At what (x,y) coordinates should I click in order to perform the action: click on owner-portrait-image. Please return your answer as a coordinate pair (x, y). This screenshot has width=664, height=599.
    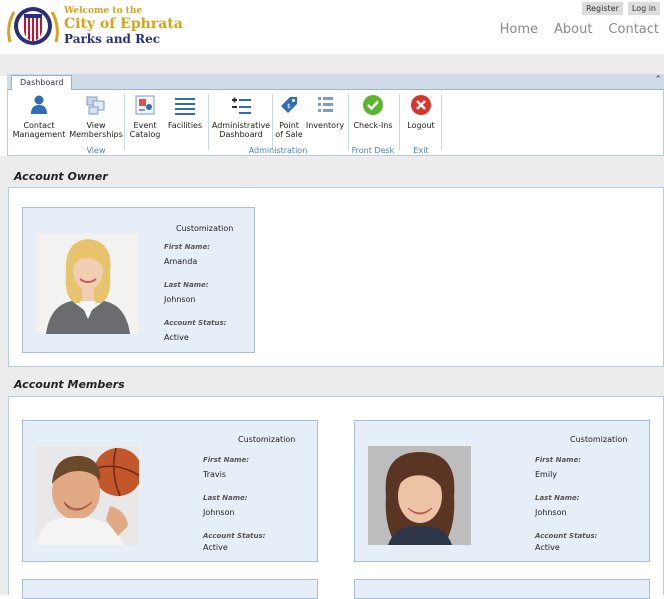
    Looking at the image, I should click on (87, 283).